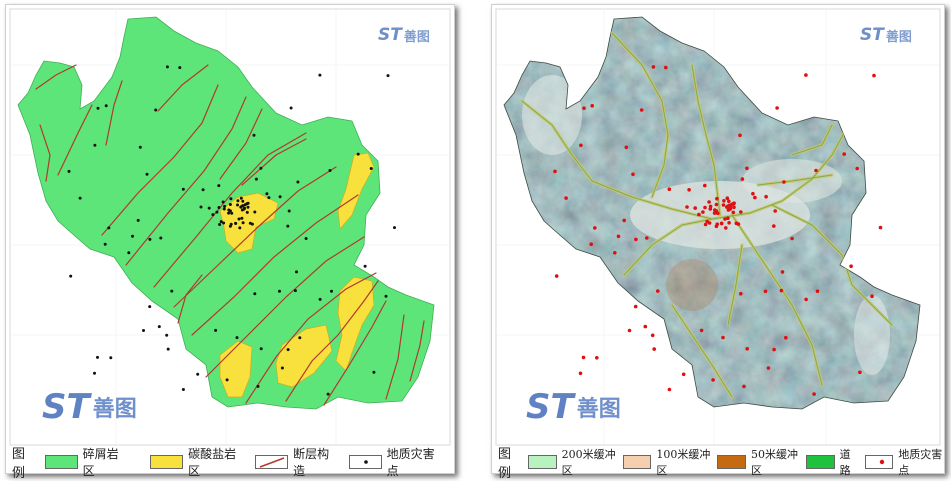 Image resolution: width=951 pixels, height=481 pixels. Describe the element at coordinates (410, 462) in the screenshot. I see `legend-label: 地质灾害点` at that location.